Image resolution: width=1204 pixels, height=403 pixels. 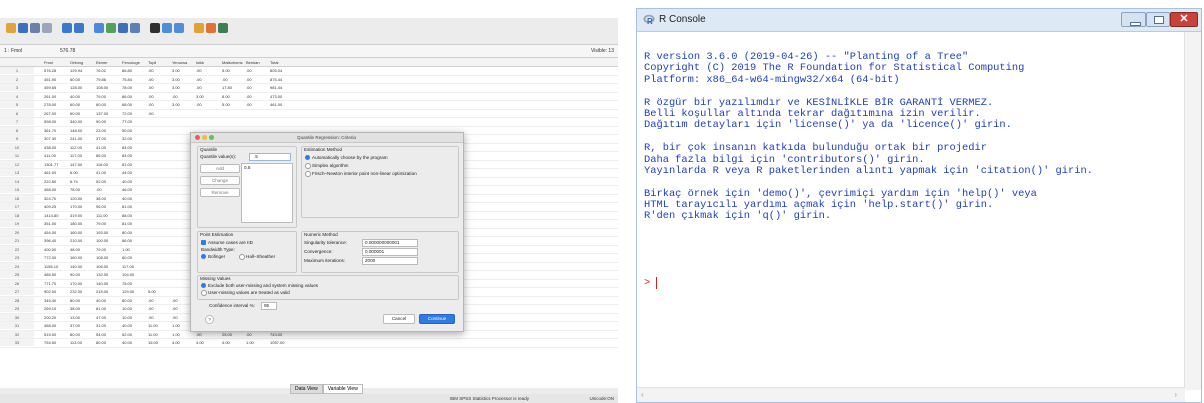 I want to click on table-cell: 50.00, so click(x=127, y=130).